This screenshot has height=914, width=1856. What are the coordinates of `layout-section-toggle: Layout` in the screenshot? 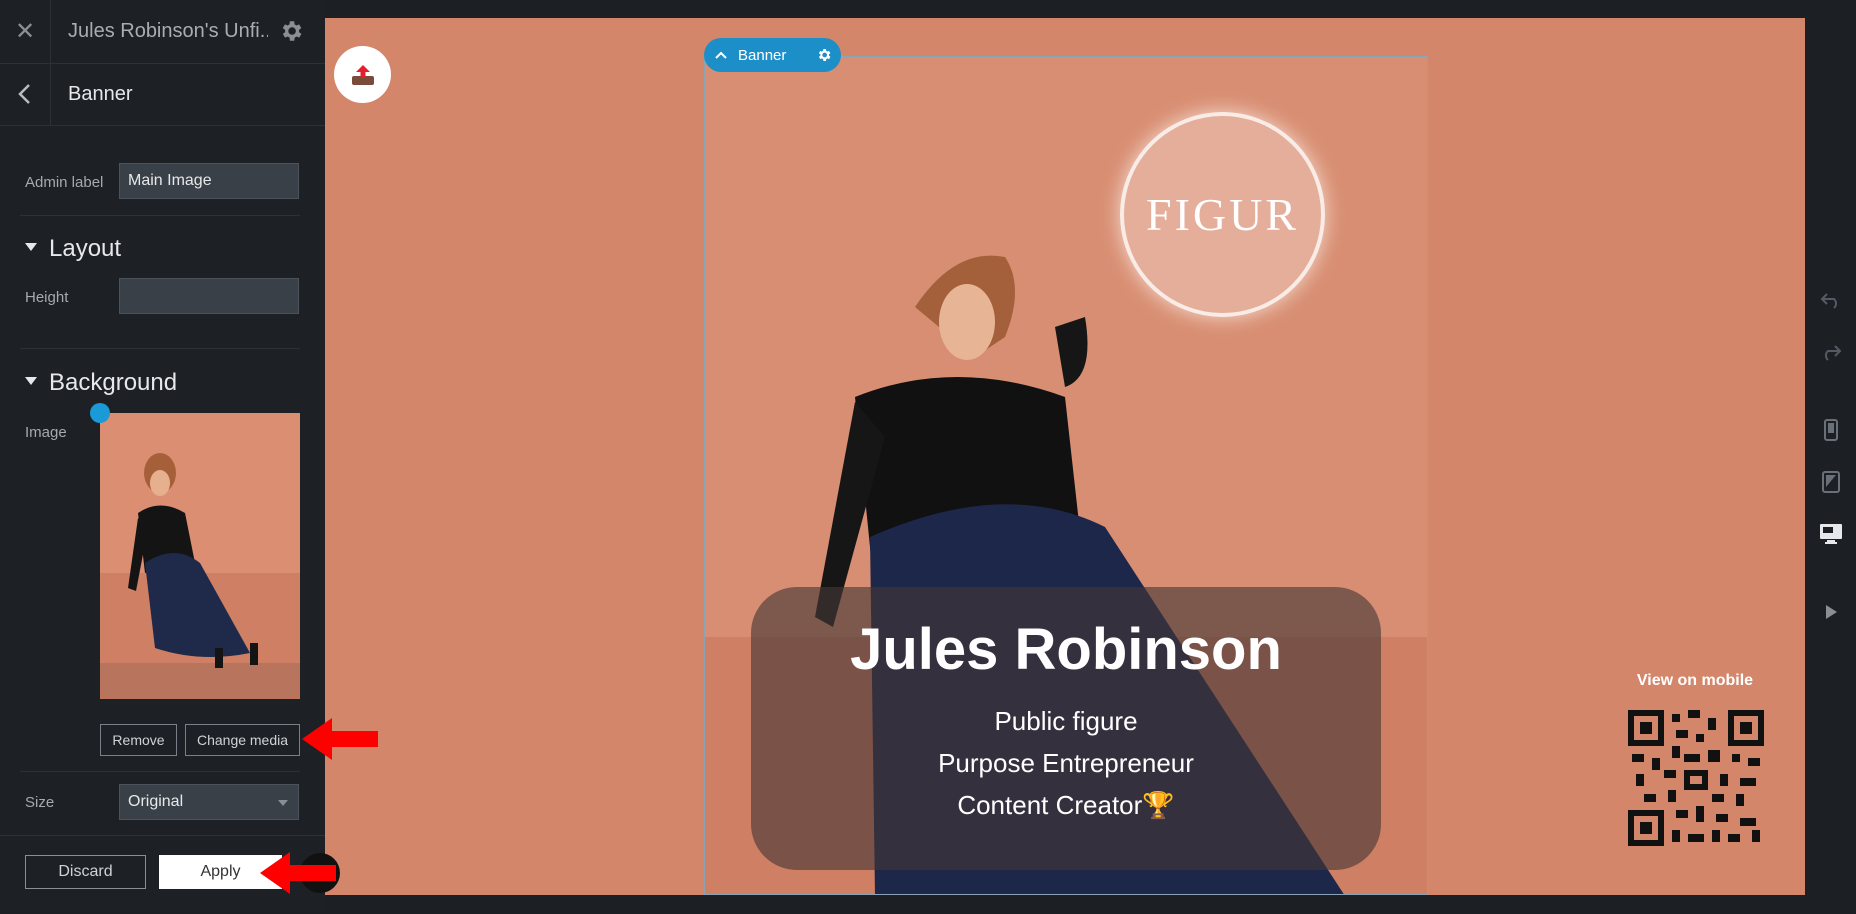 It's located at (73, 249).